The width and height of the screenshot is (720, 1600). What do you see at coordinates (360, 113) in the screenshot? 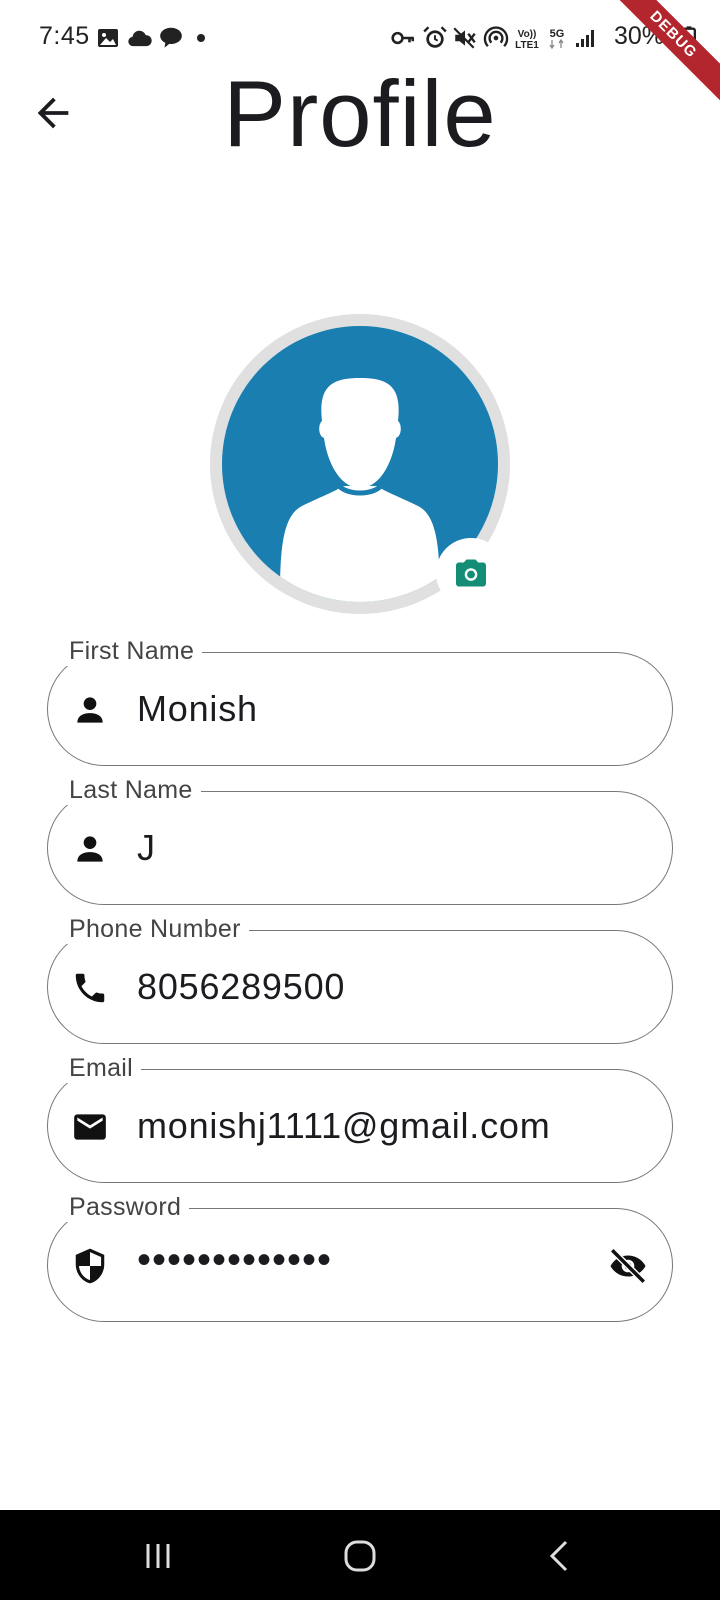
I see `page-title: Profile` at bounding box center [360, 113].